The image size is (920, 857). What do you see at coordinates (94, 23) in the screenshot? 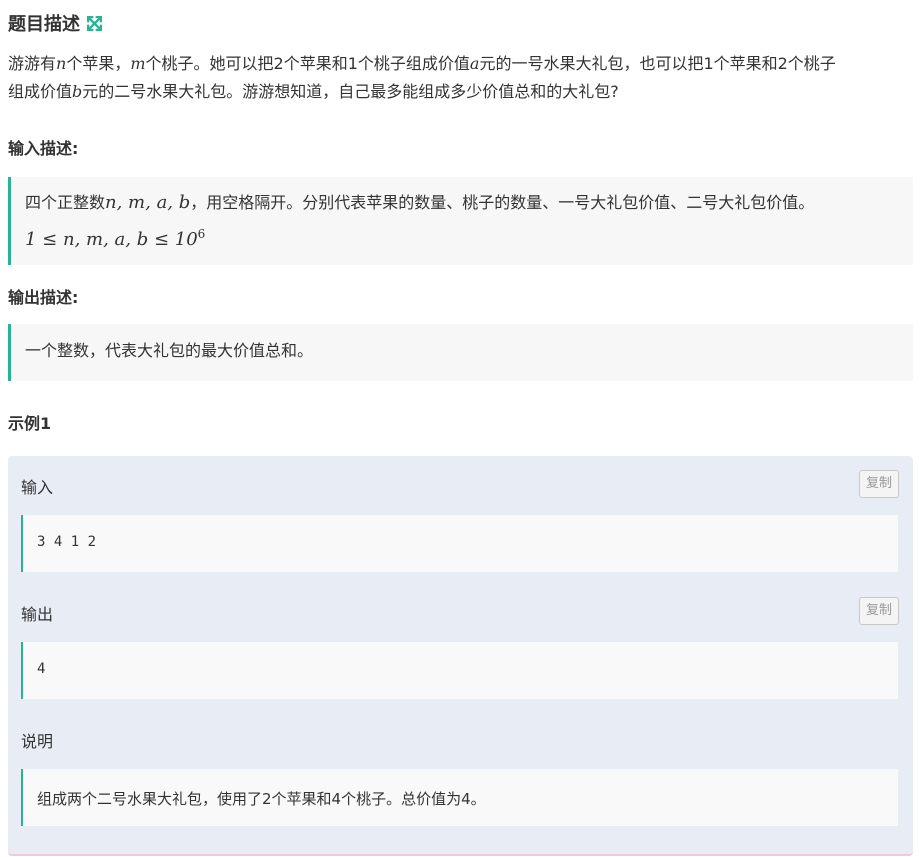
I see `expand-icon` at bounding box center [94, 23].